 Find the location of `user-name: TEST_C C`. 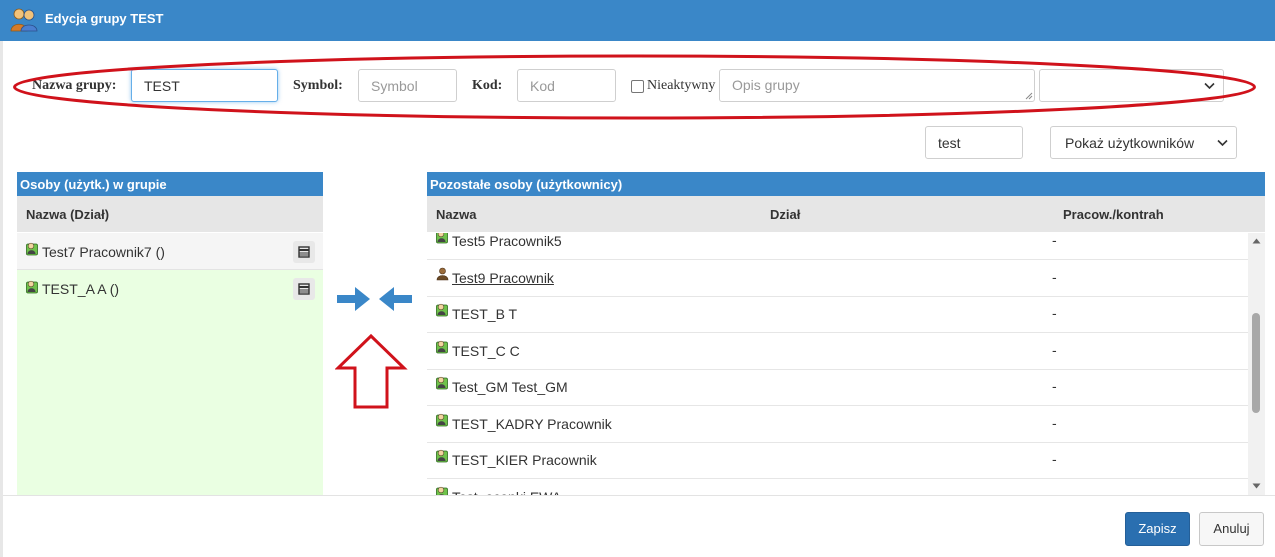

user-name: TEST_C C is located at coordinates (486, 350).